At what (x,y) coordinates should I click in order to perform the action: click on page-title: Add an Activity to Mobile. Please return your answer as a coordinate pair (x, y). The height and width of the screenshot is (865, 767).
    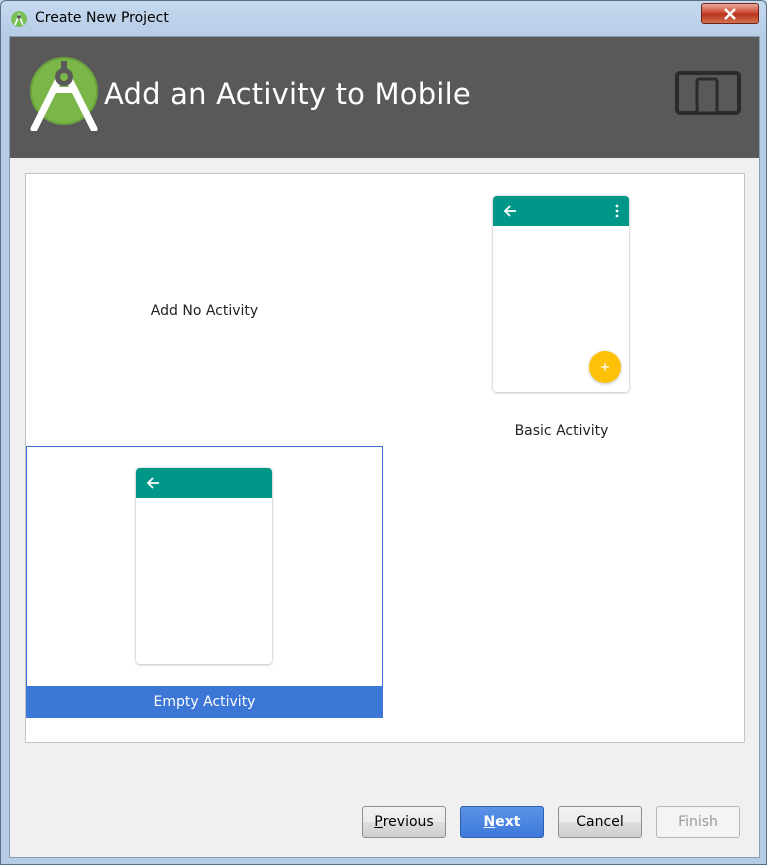
    Looking at the image, I should click on (287, 94).